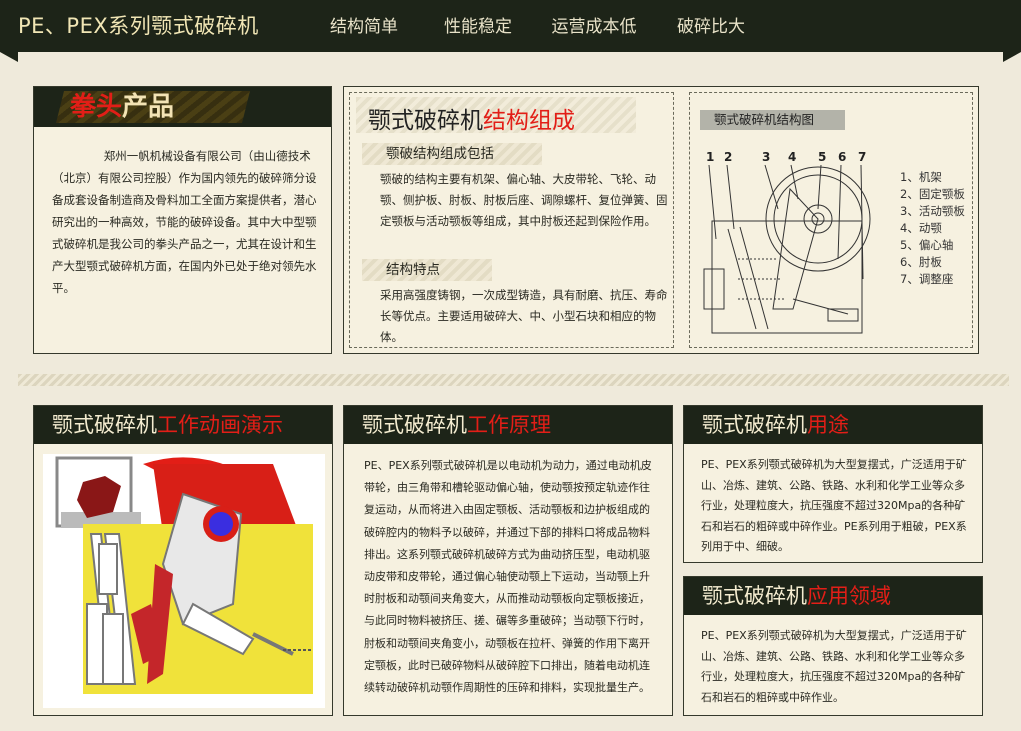  I want to click on structure-diagram-label: 颚式破碎机结构图, so click(772, 120).